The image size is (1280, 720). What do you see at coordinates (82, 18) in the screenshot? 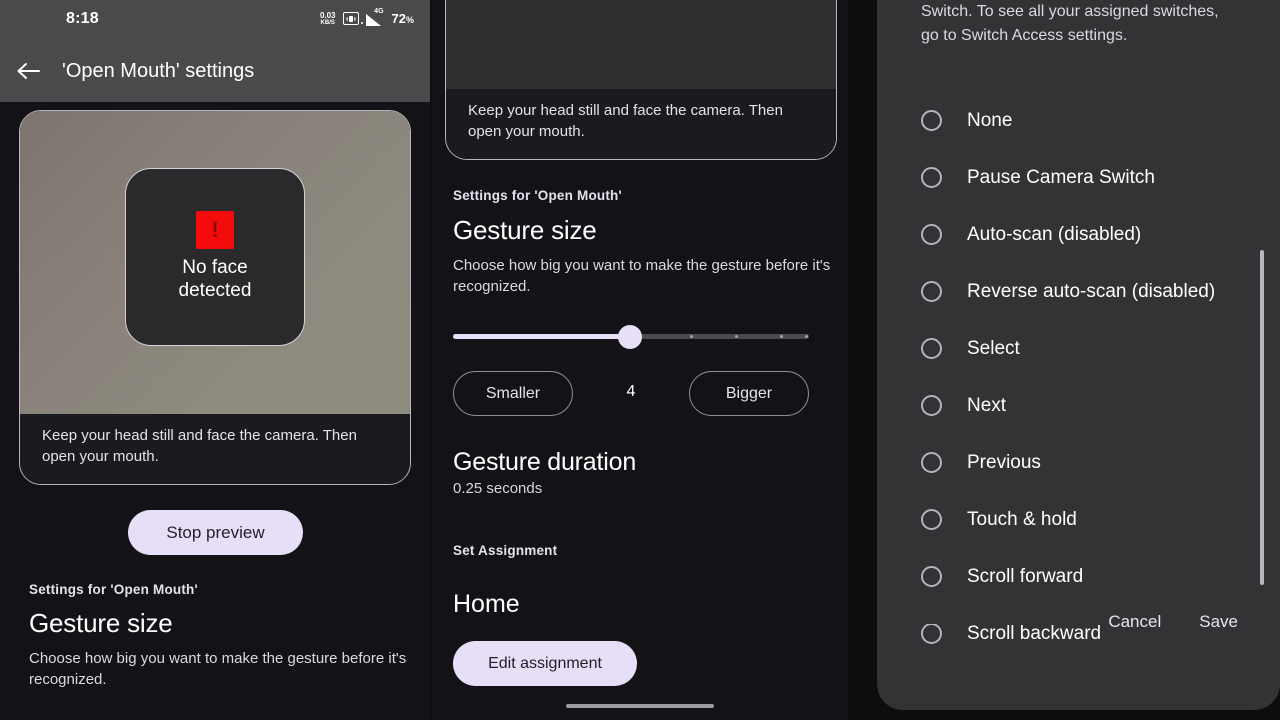
I see `status-bar-clock: 8:18` at bounding box center [82, 18].